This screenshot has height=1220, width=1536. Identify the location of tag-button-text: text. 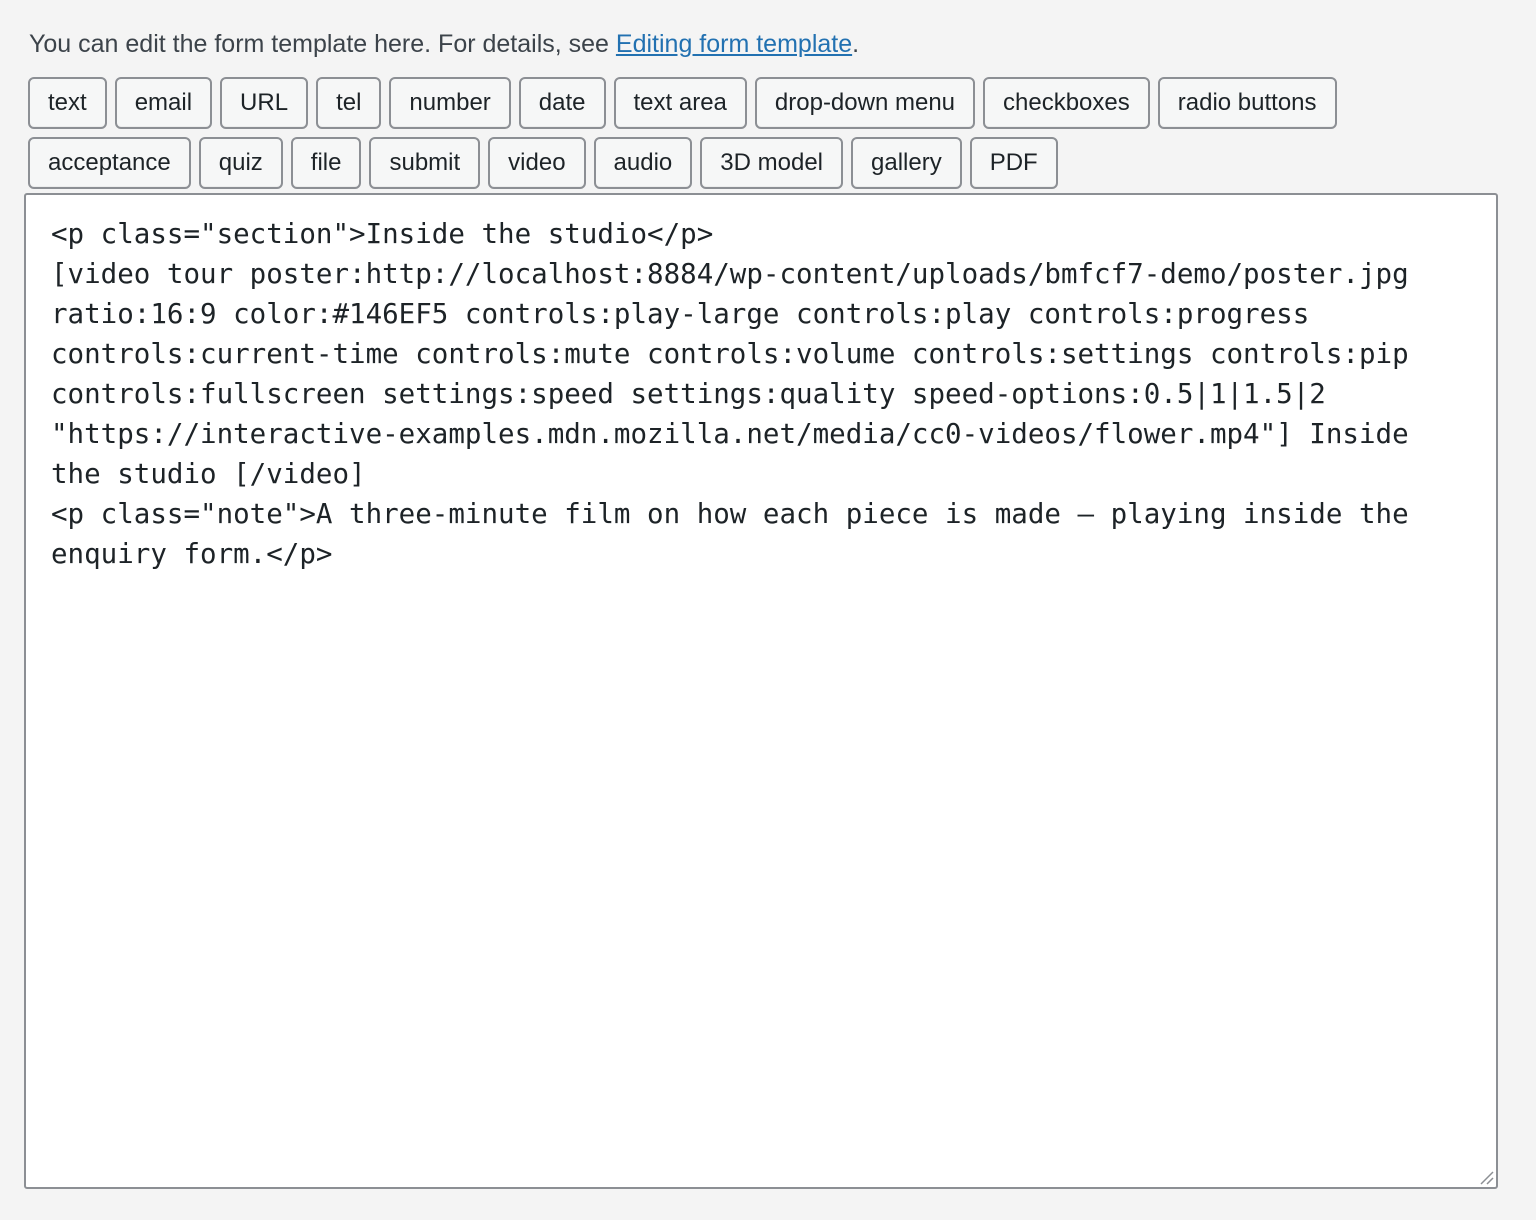
(67, 103).